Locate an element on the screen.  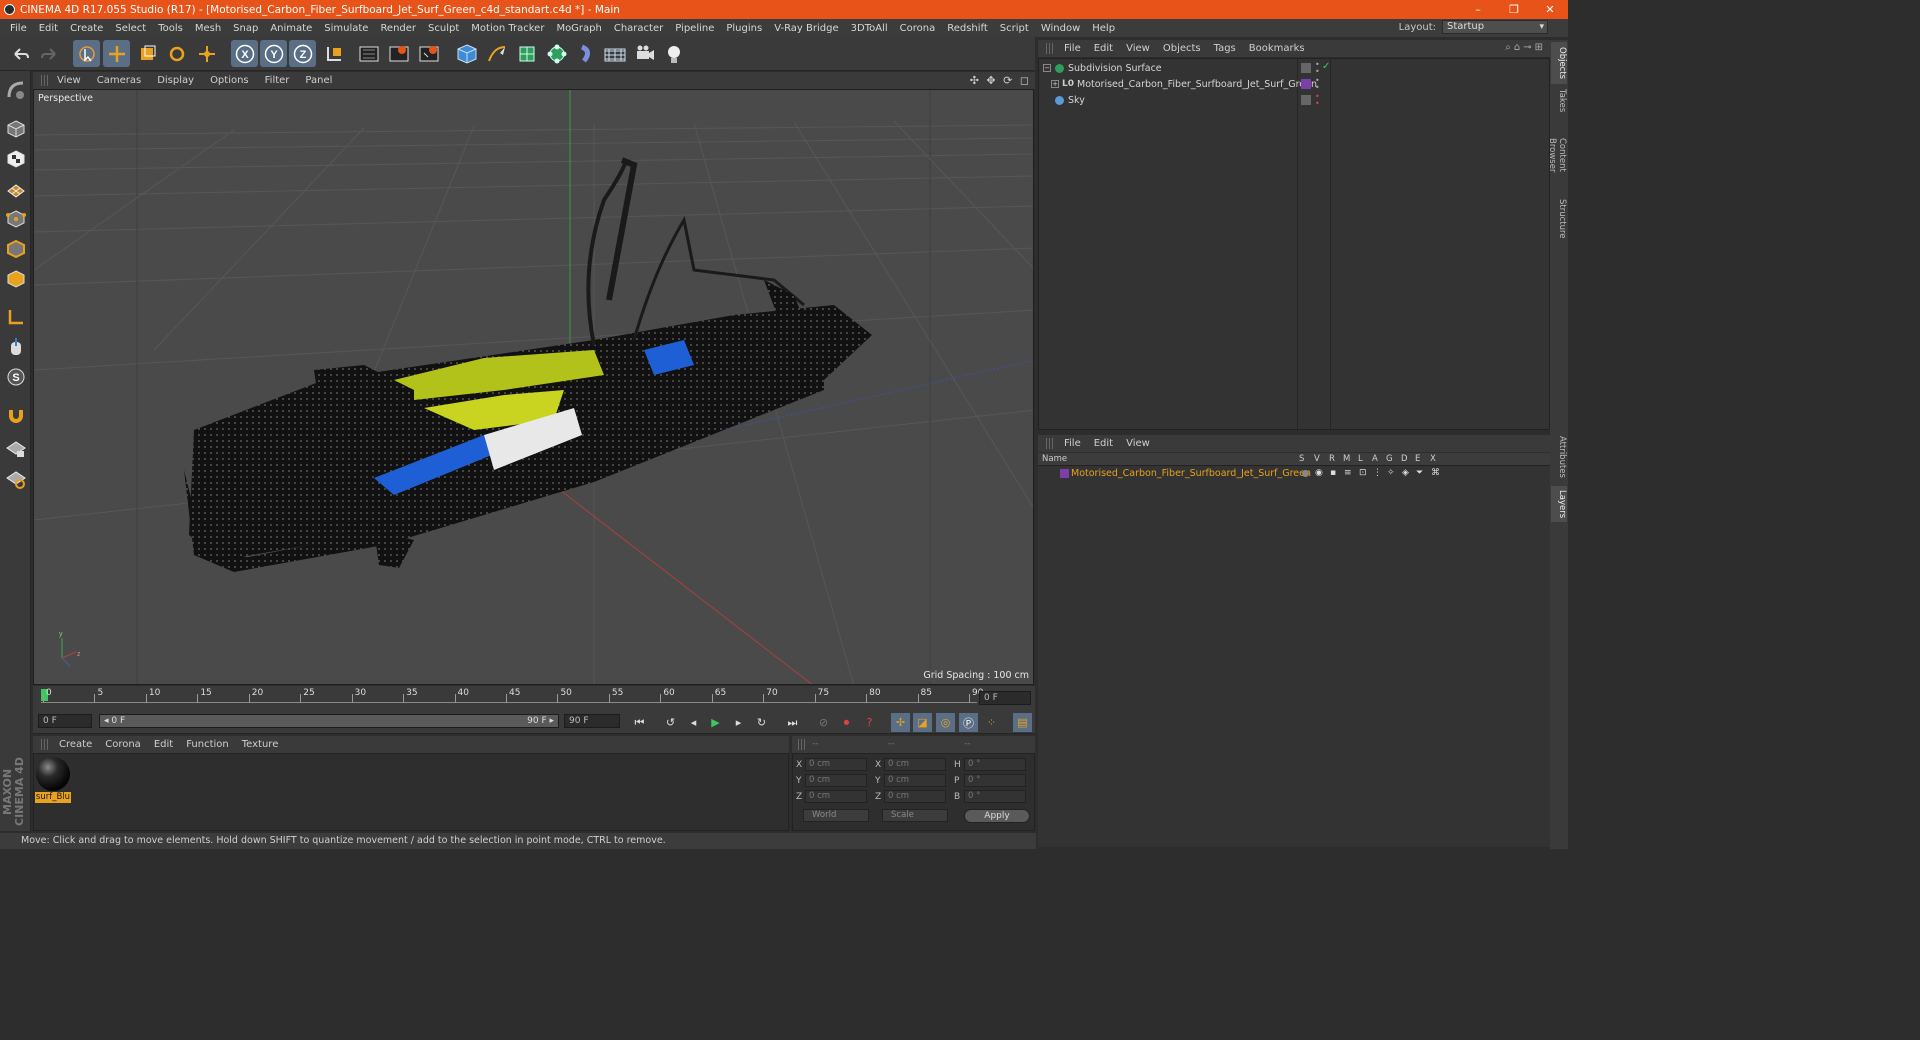
render-picture-viewer-icon is located at coordinates (398, 53).